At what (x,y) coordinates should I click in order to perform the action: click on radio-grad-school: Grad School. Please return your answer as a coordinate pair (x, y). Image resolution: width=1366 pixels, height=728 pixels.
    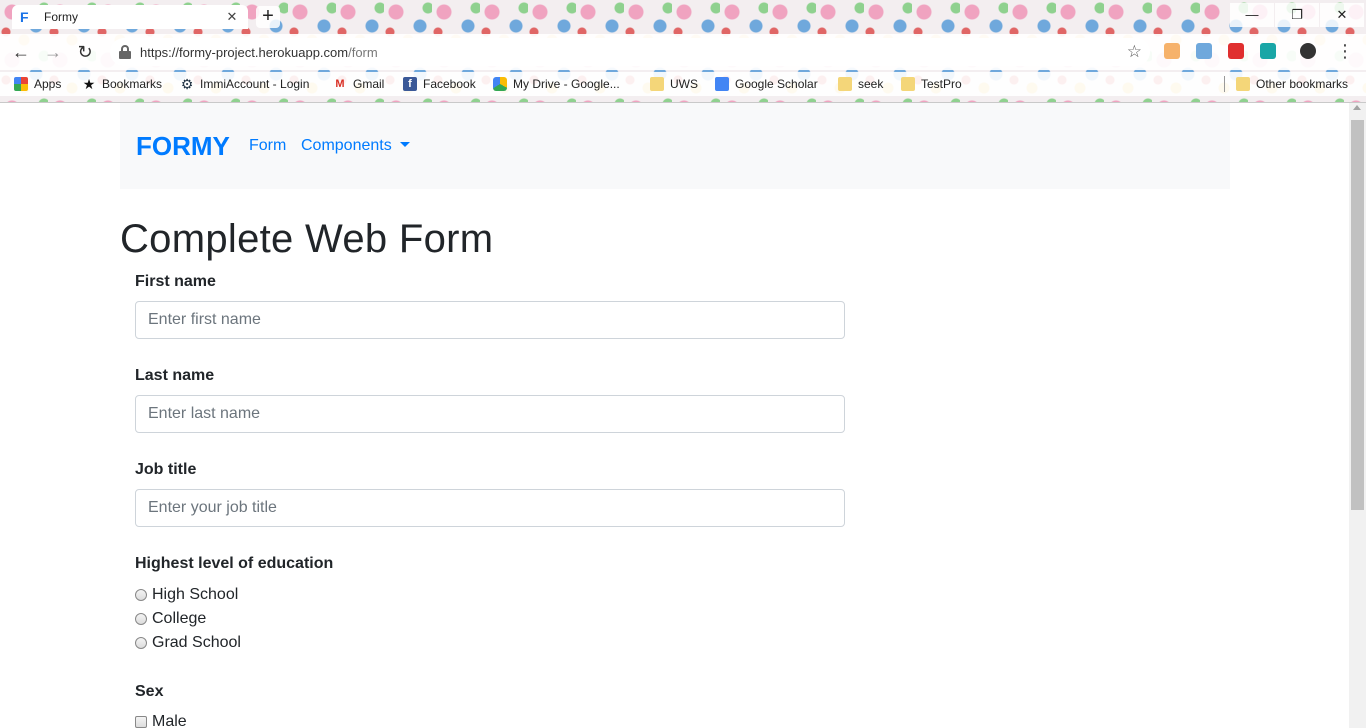
    Looking at the image, I should click on (188, 643).